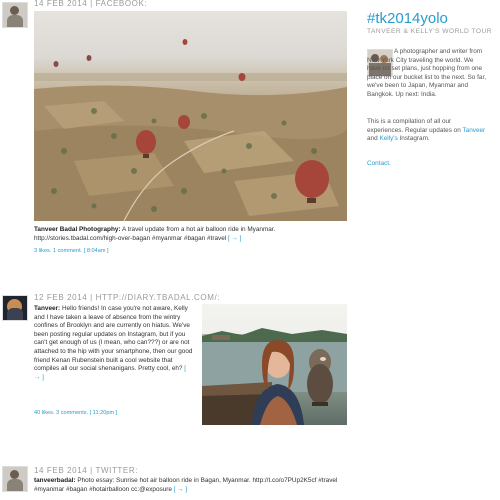 The width and height of the screenshot is (500, 500). Describe the element at coordinates (373, 139) in the screenshot. I see `sidebar-and-text: and` at that location.